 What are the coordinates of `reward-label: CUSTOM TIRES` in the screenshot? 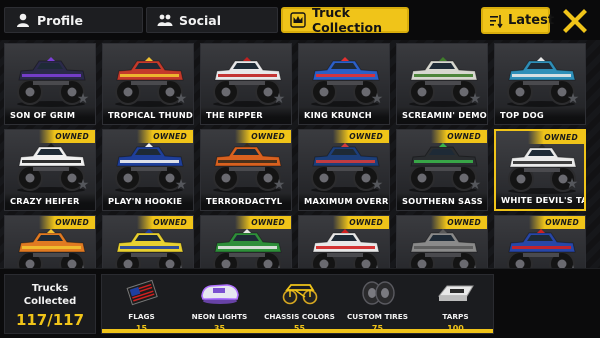 It's located at (377, 316).